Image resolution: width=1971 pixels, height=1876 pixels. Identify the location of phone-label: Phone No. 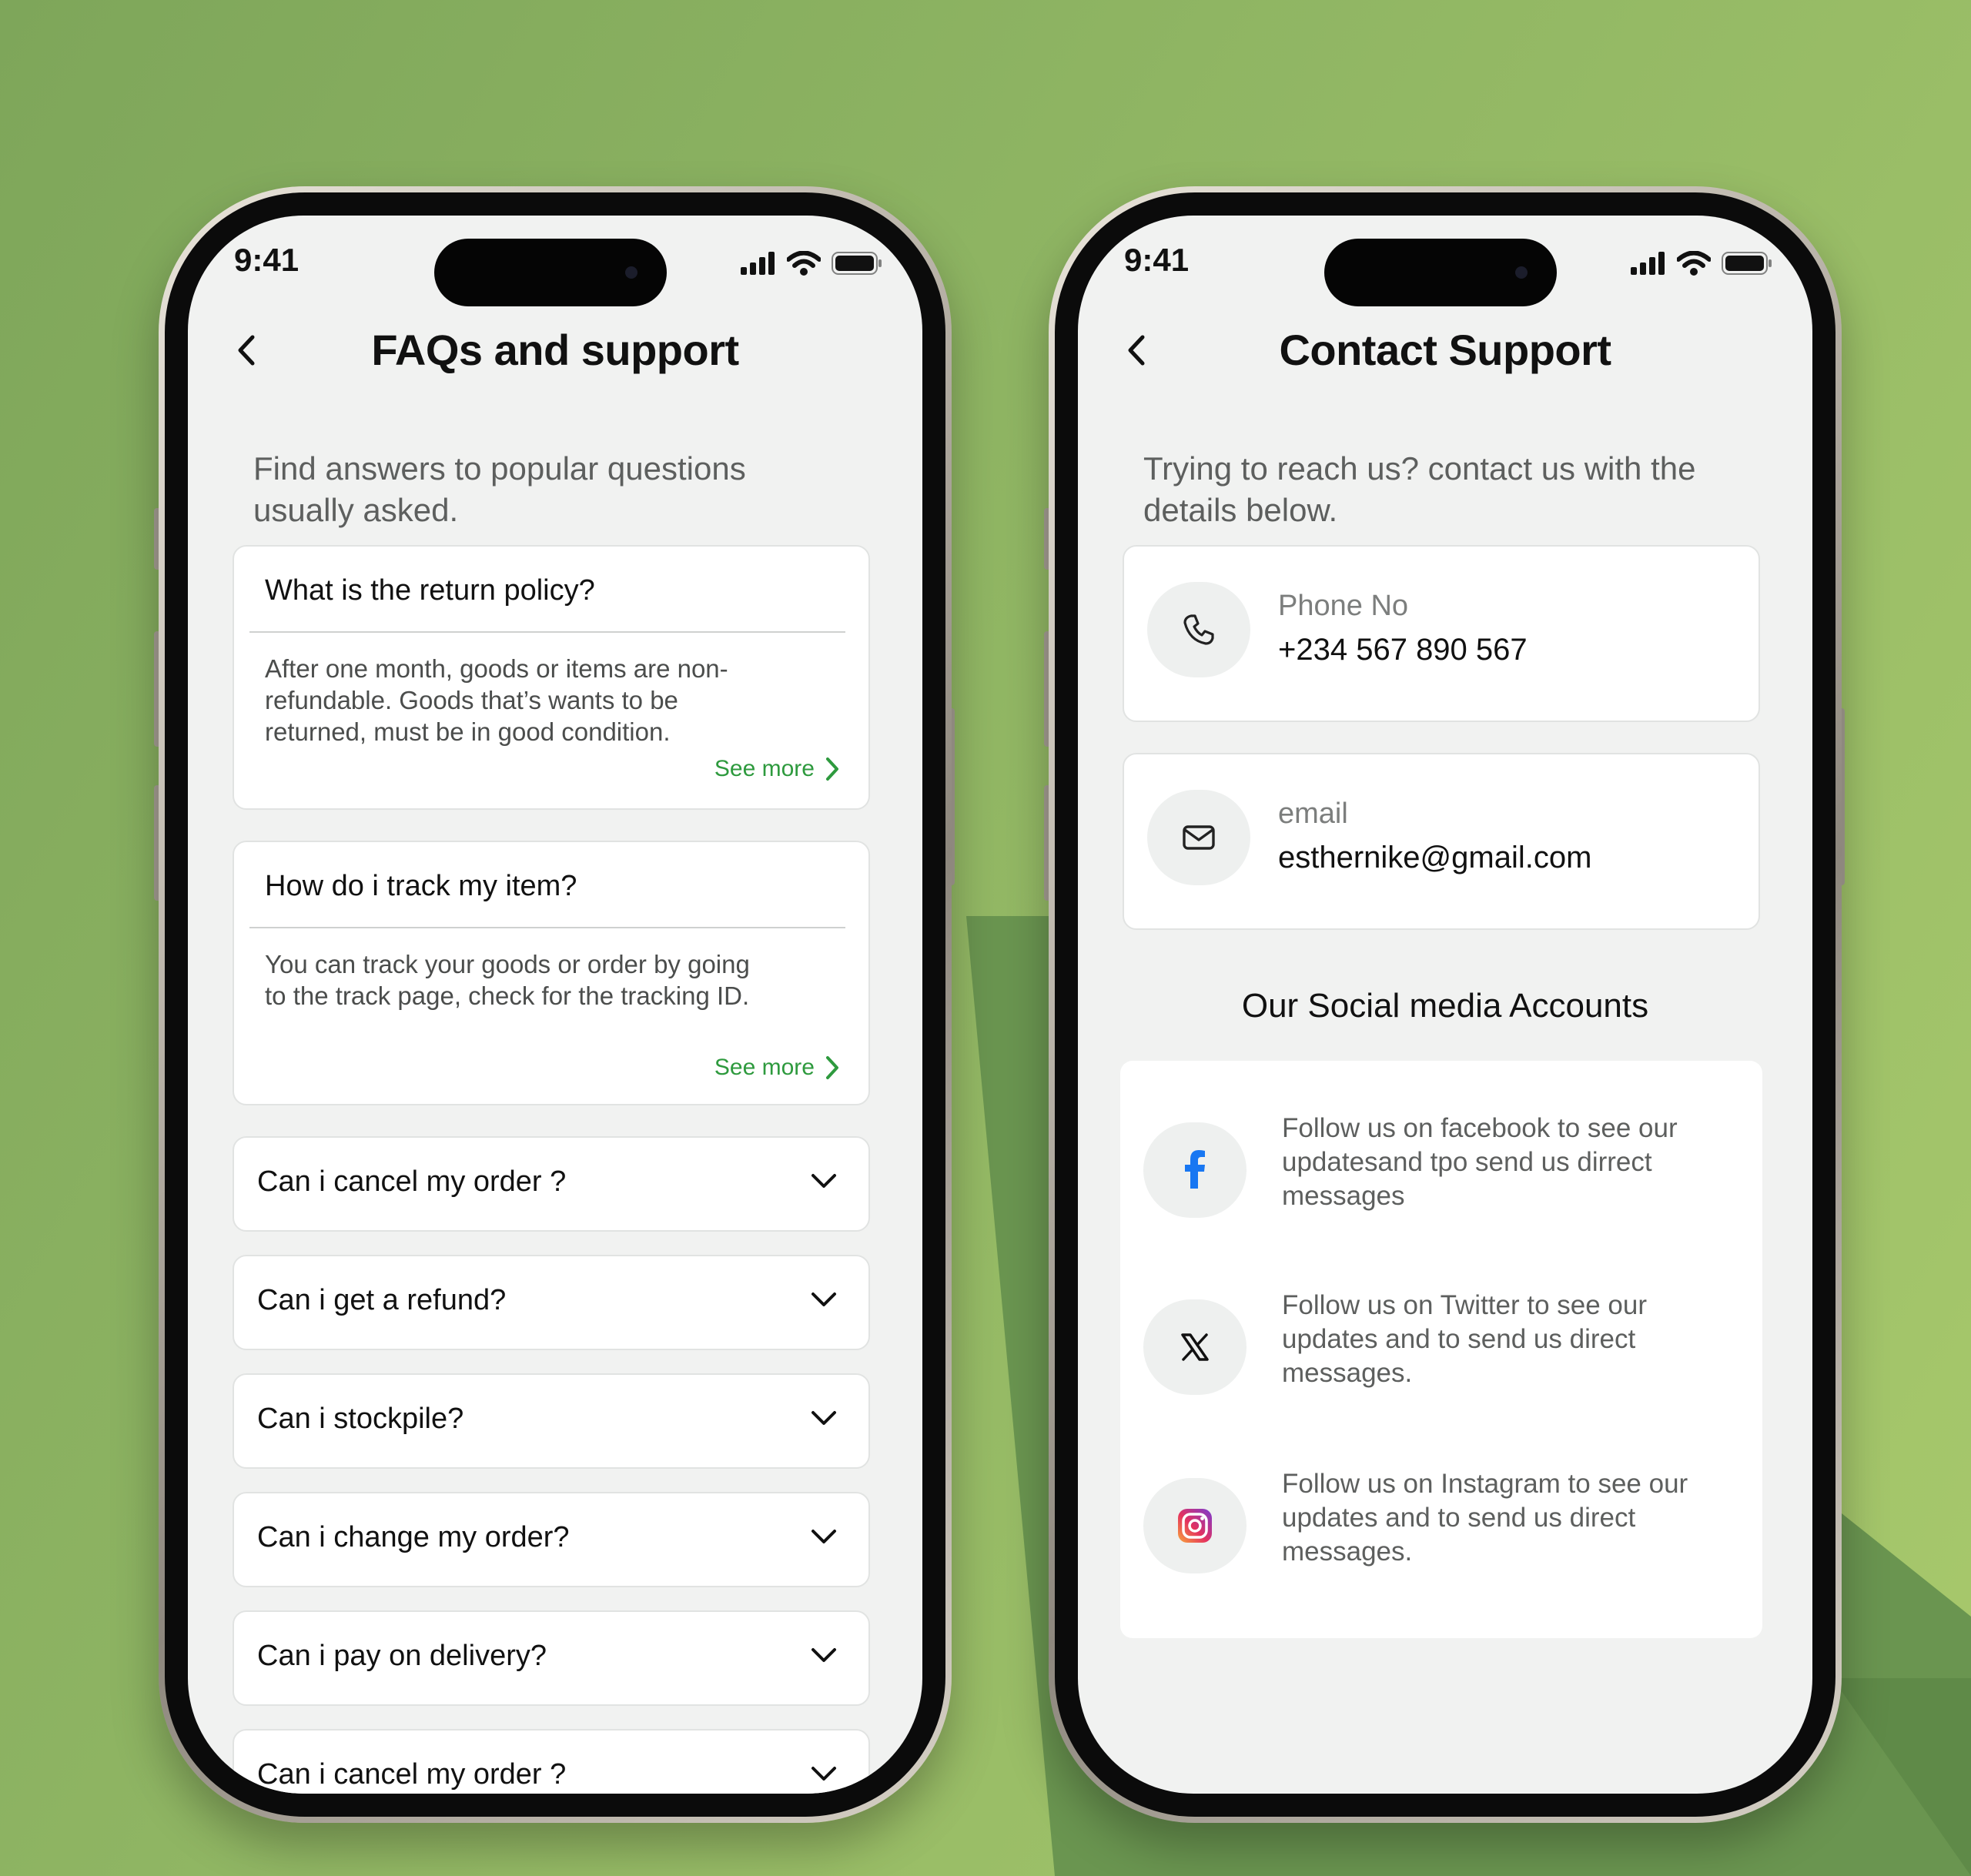
(1343, 606).